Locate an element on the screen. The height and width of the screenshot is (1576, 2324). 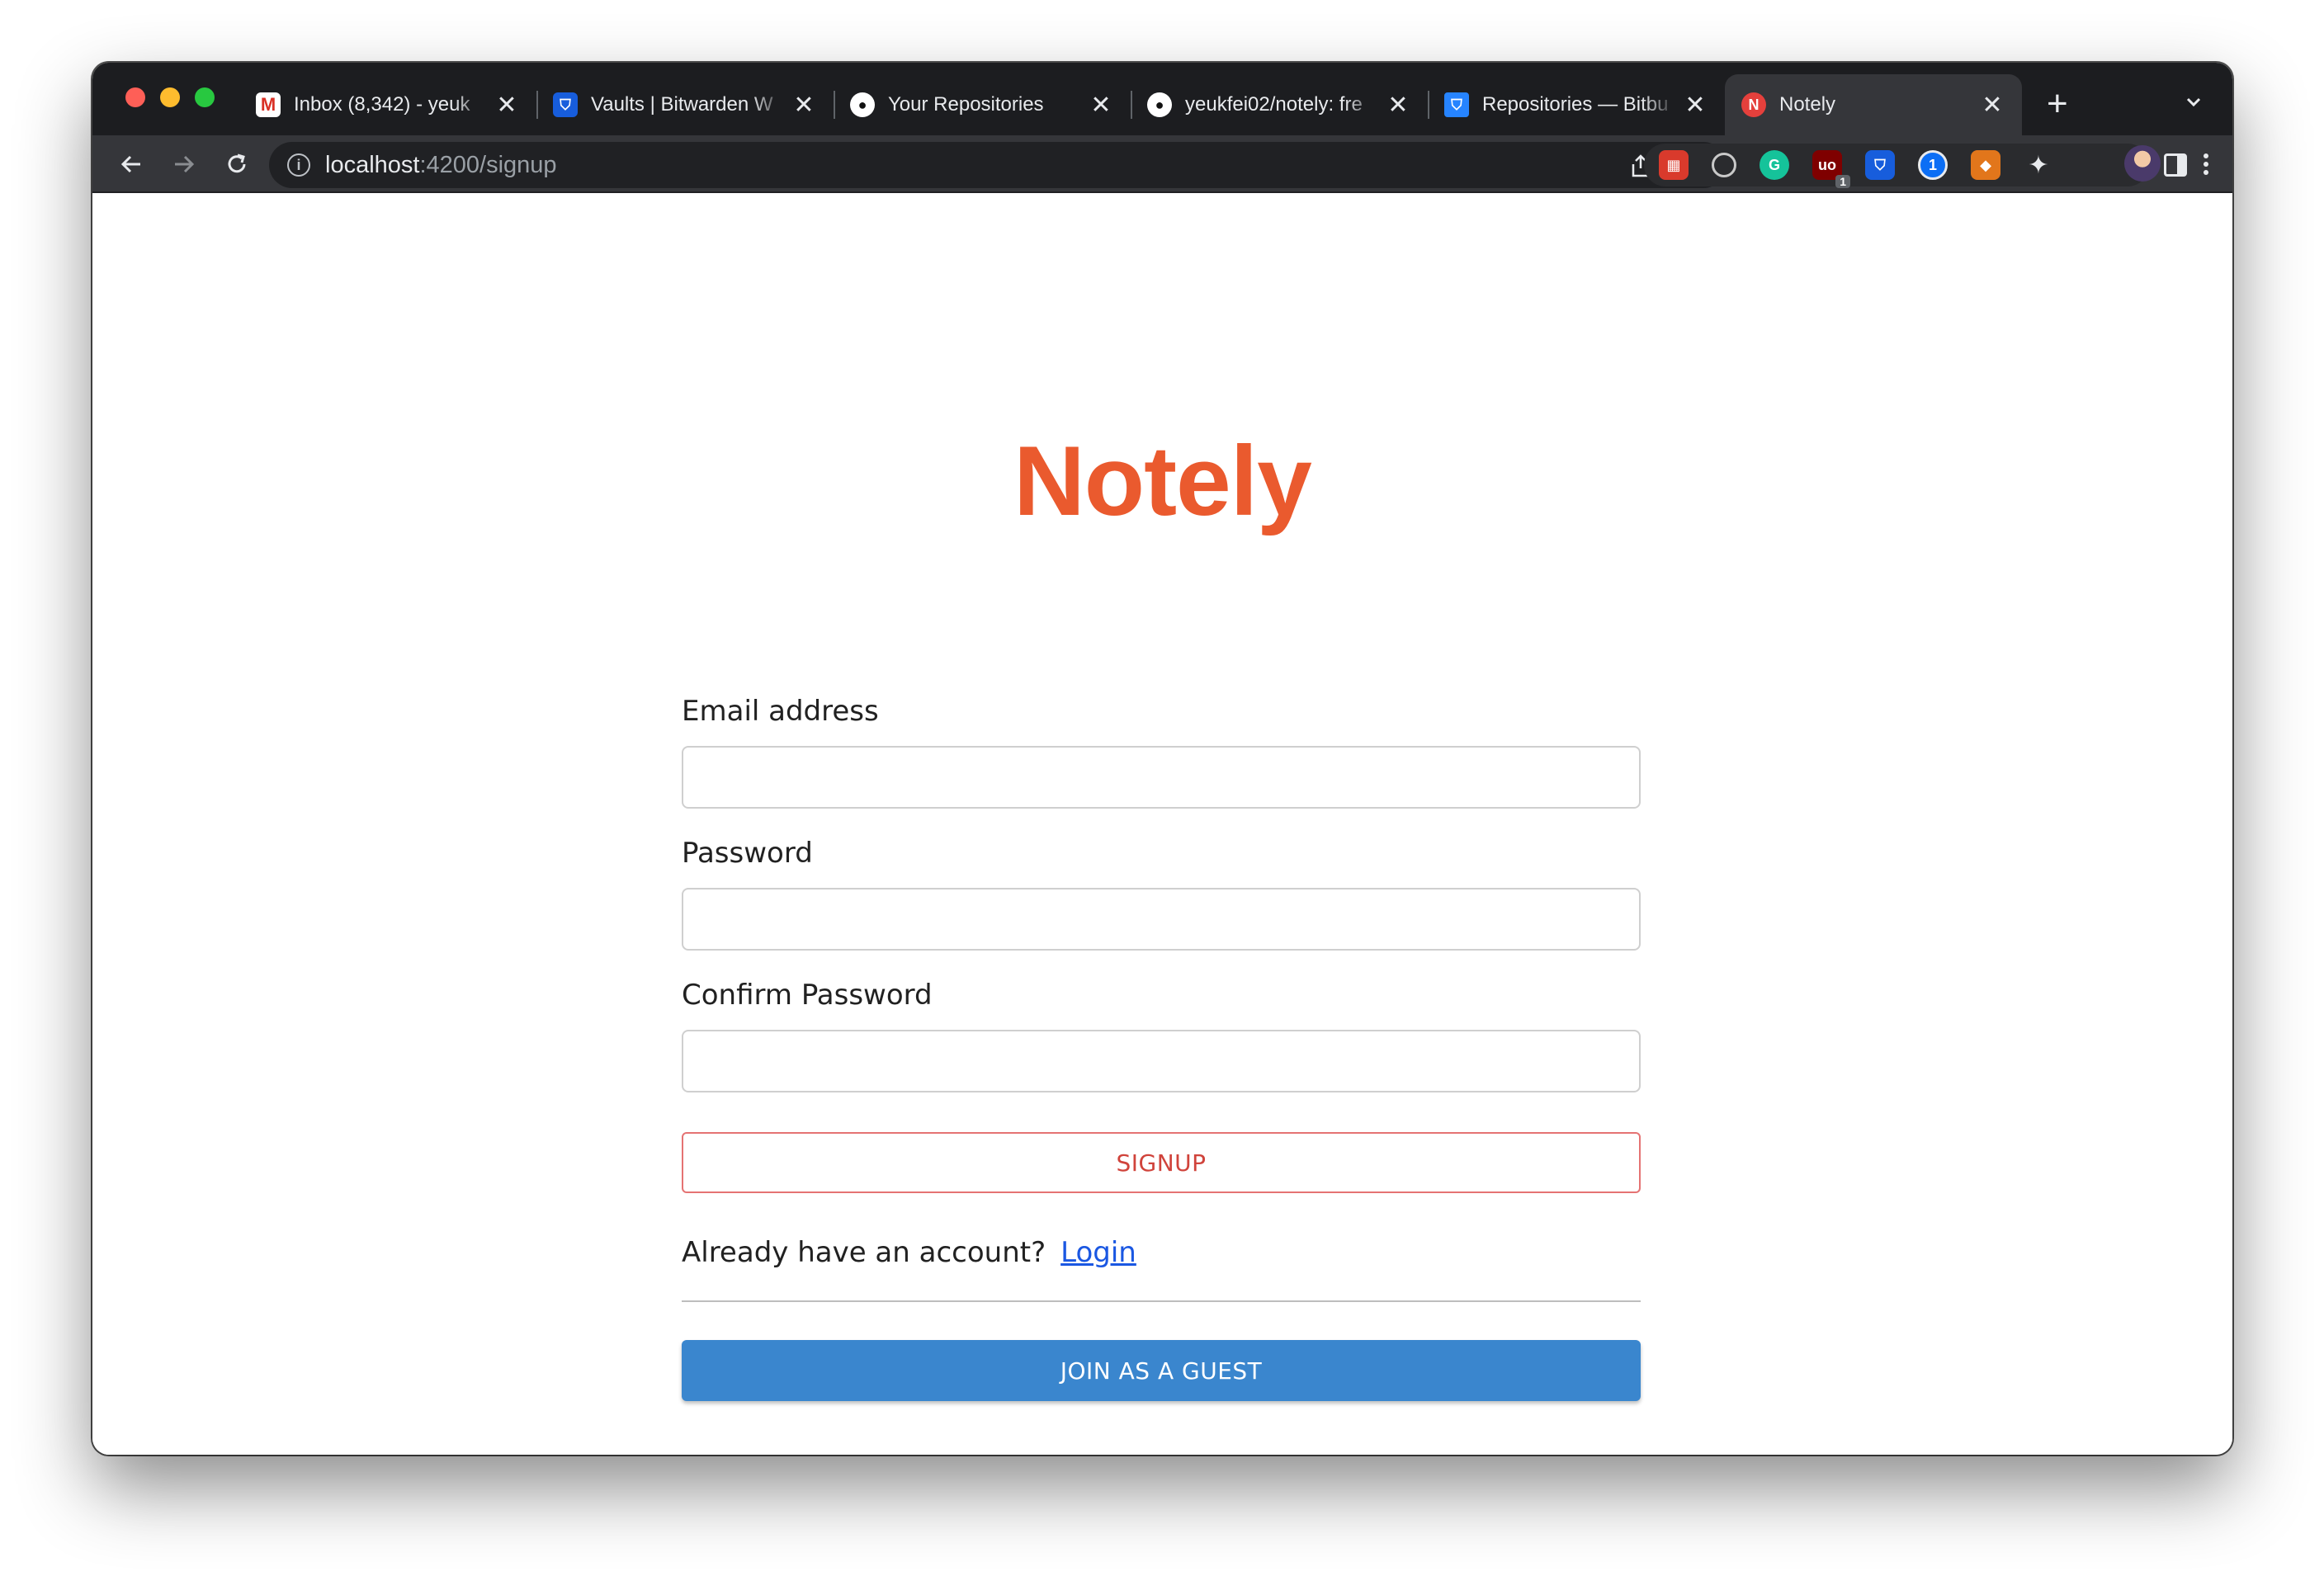
reload-button is located at coordinates (237, 164).